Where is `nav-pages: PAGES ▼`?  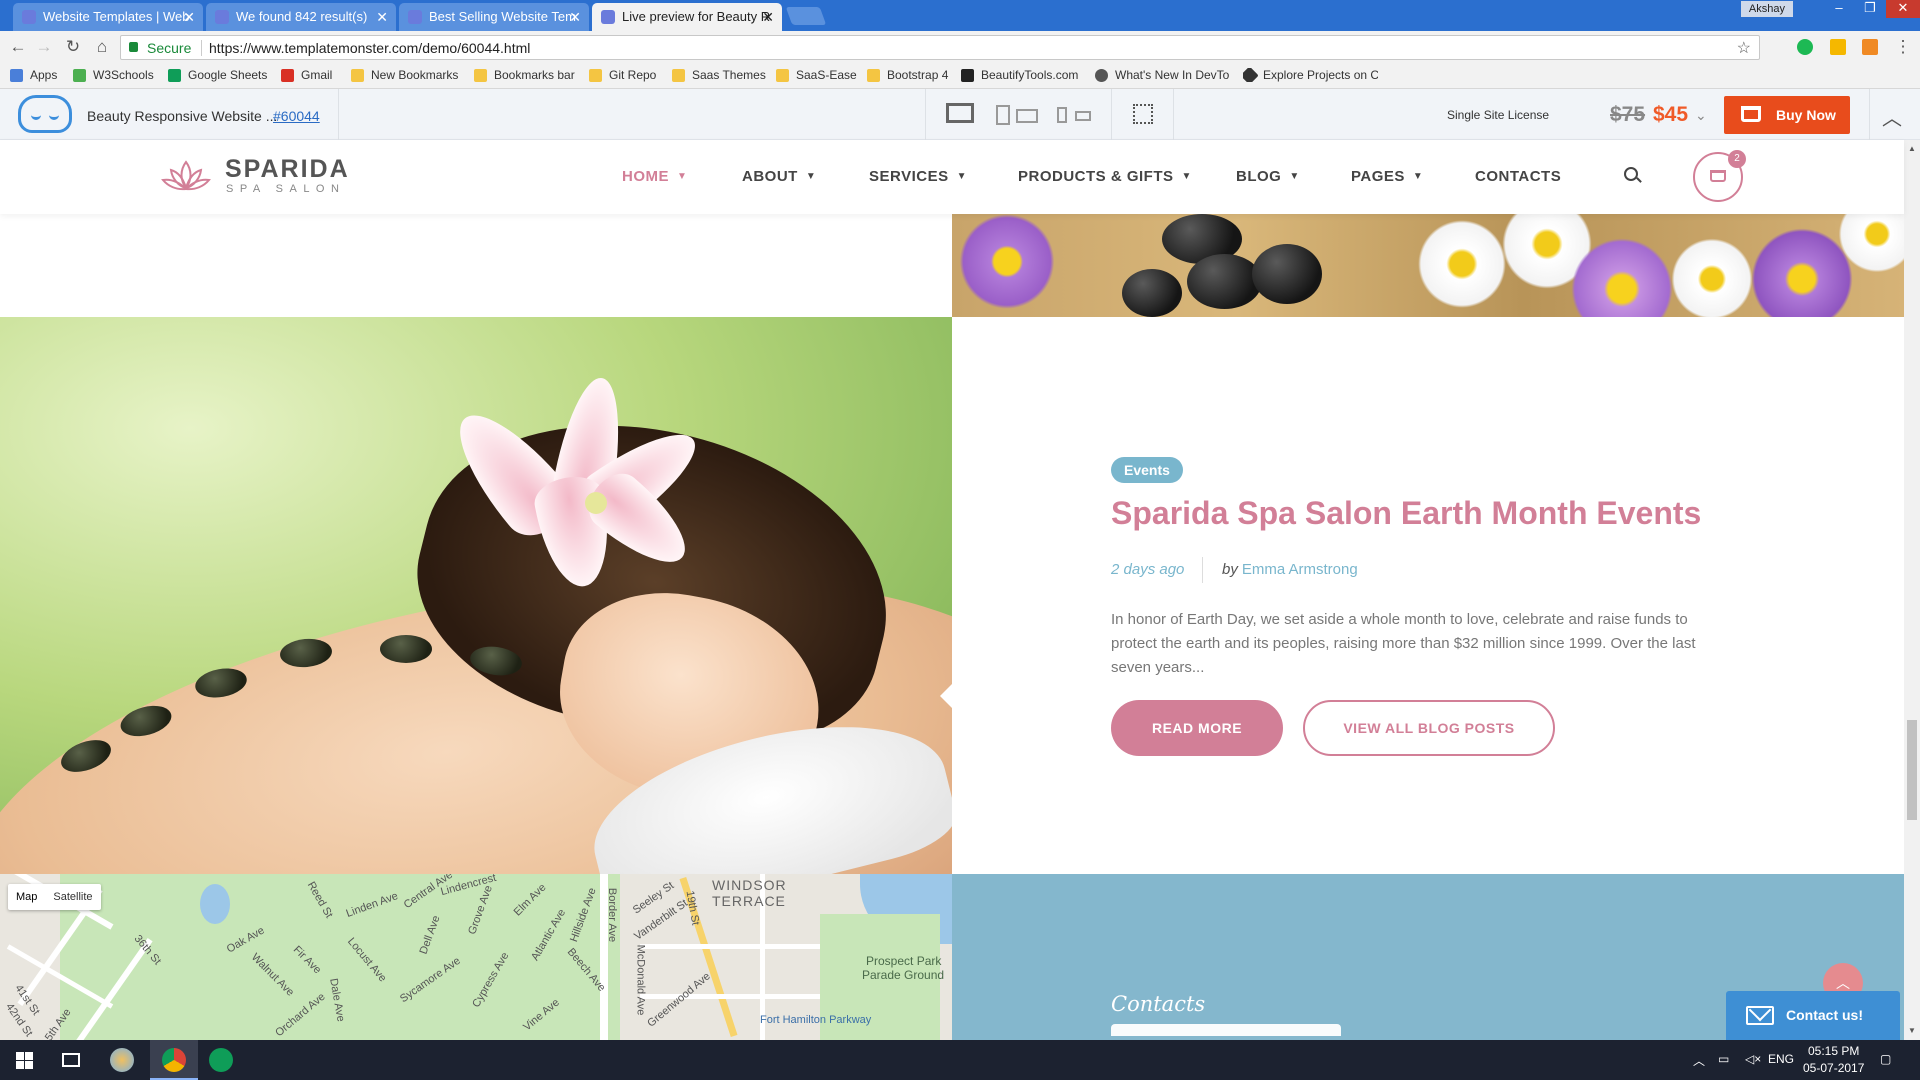 nav-pages: PAGES ▼ is located at coordinates (1387, 176).